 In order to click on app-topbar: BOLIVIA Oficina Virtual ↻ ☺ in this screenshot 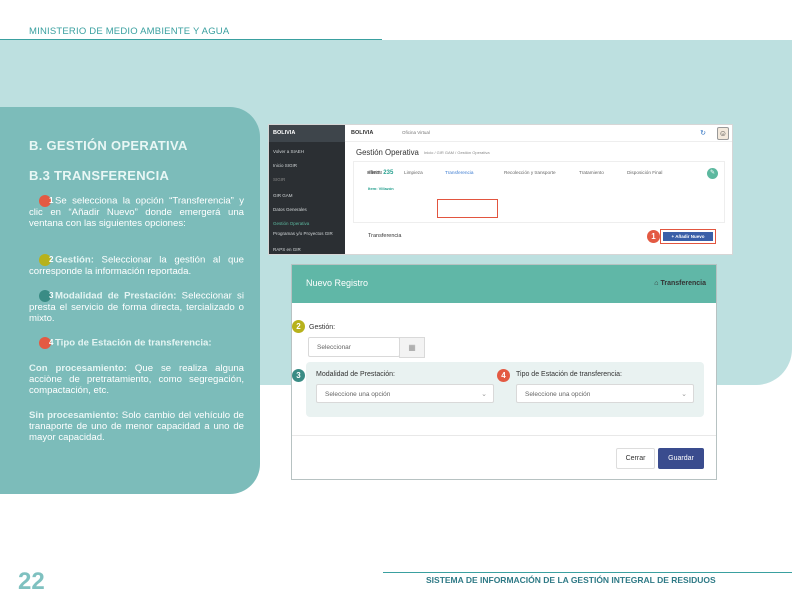, I will do `click(538, 133)`.